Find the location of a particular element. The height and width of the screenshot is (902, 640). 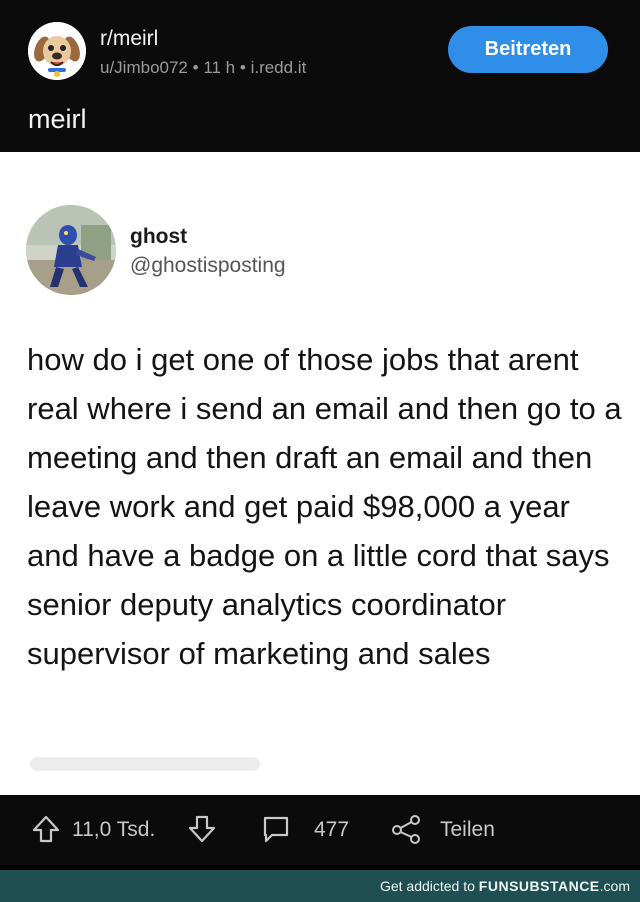

post-domain: i.redd.it is located at coordinates (279, 67).